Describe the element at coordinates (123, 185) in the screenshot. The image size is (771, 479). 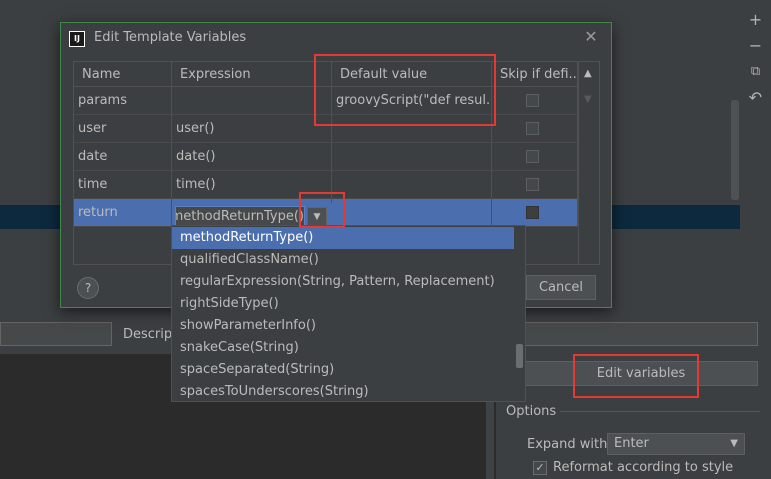
I see `variable-name: time` at that location.